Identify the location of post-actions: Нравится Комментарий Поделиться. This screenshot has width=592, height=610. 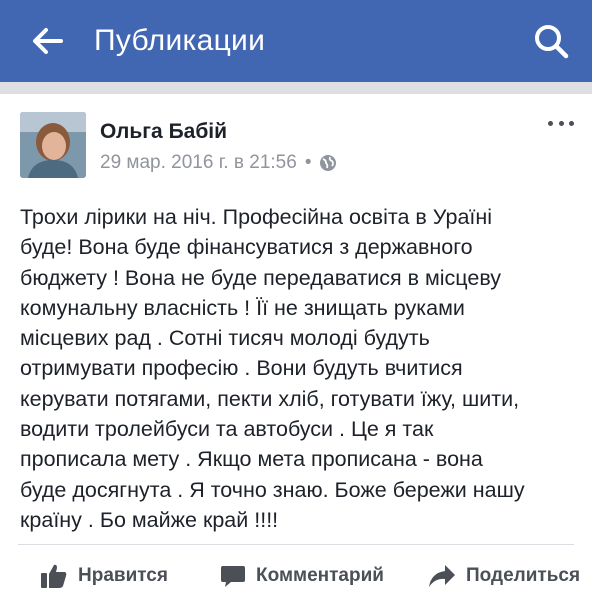
(296, 576).